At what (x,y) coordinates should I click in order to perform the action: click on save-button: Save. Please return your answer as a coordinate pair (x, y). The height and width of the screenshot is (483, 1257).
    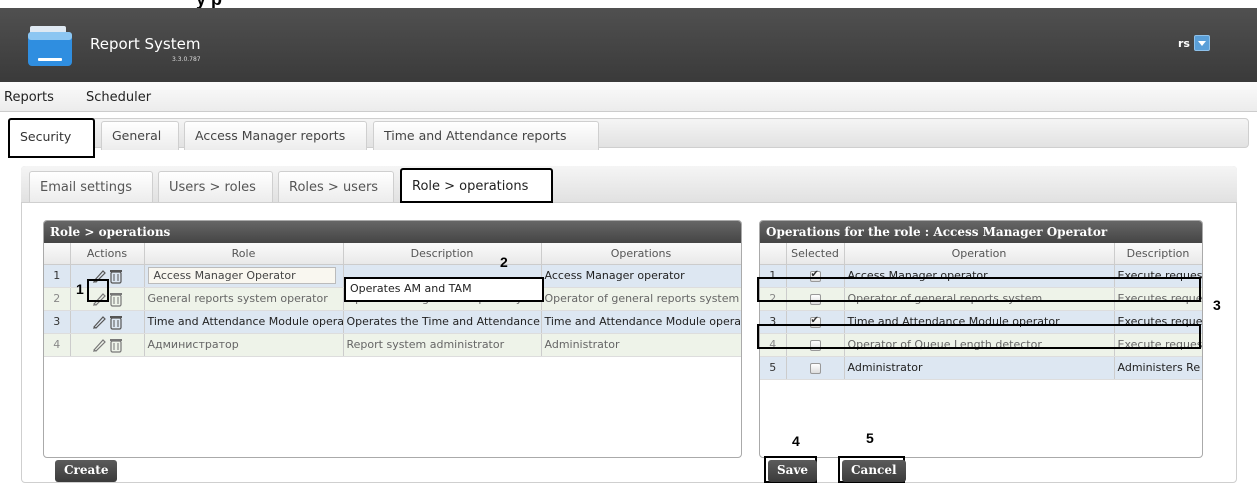
    Looking at the image, I should click on (793, 471).